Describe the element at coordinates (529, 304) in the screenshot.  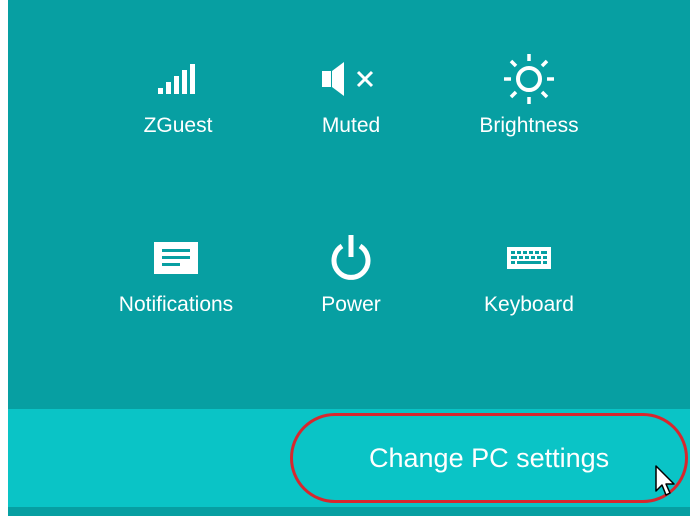
I see `keyboard-label: Keyboard` at that location.